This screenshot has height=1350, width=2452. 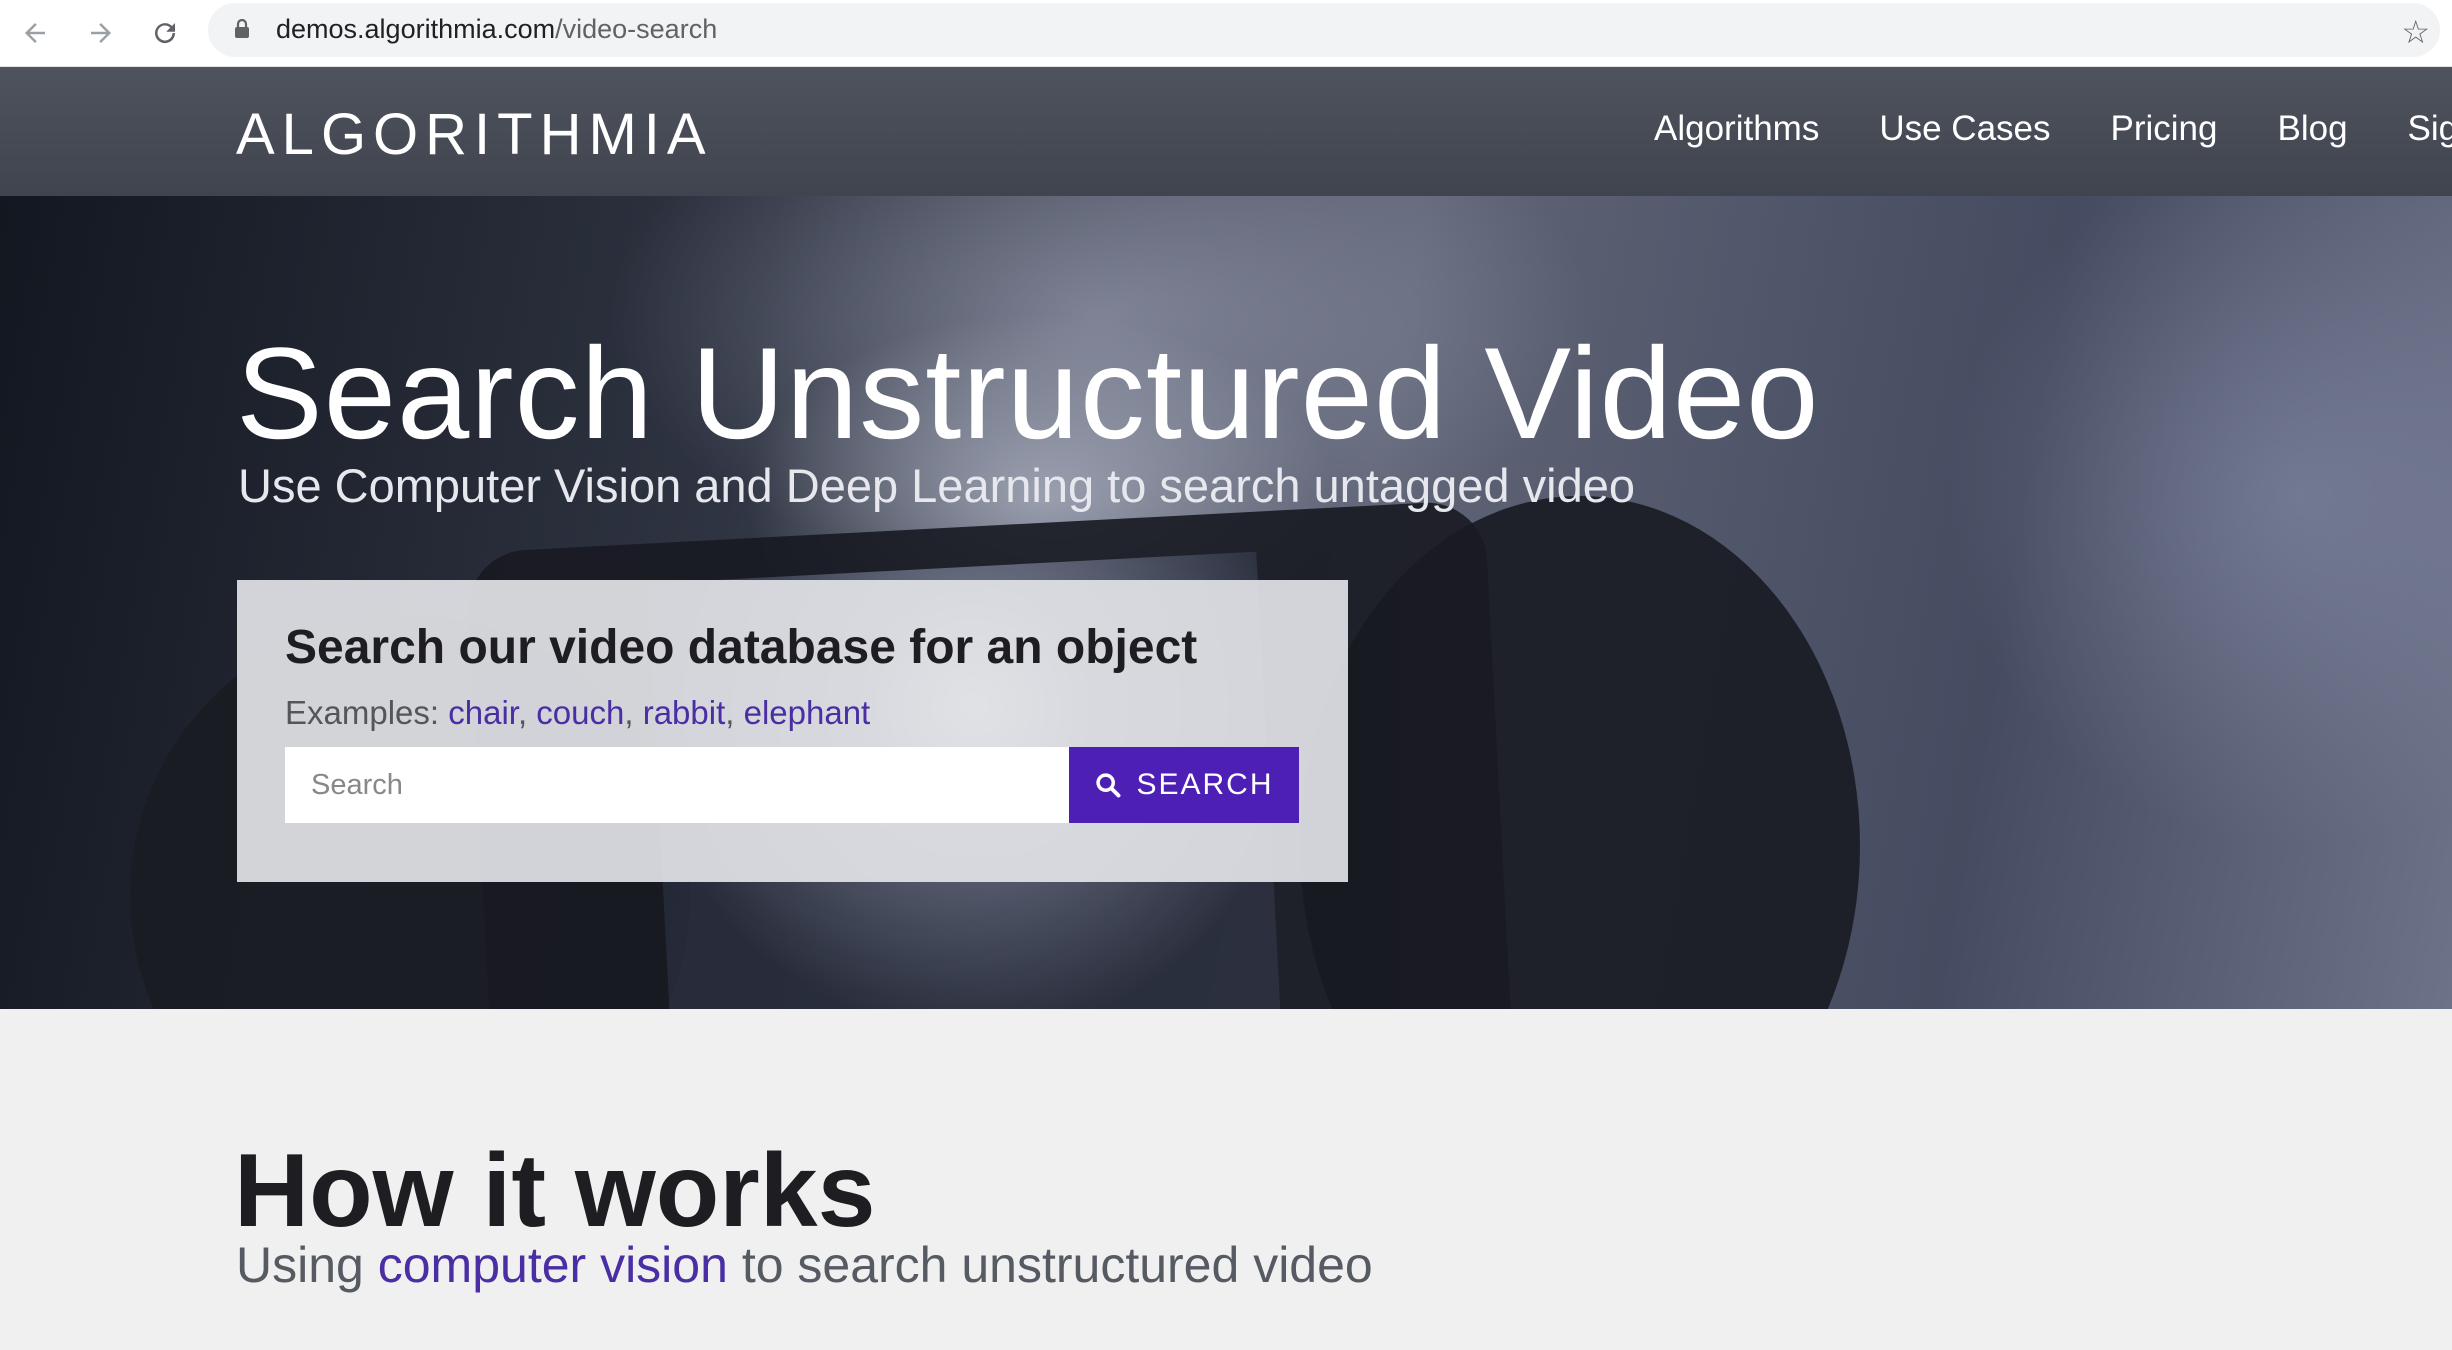 I want to click on examples-line: Examples: chair, couch, rabbit, elephant, so click(x=578, y=712).